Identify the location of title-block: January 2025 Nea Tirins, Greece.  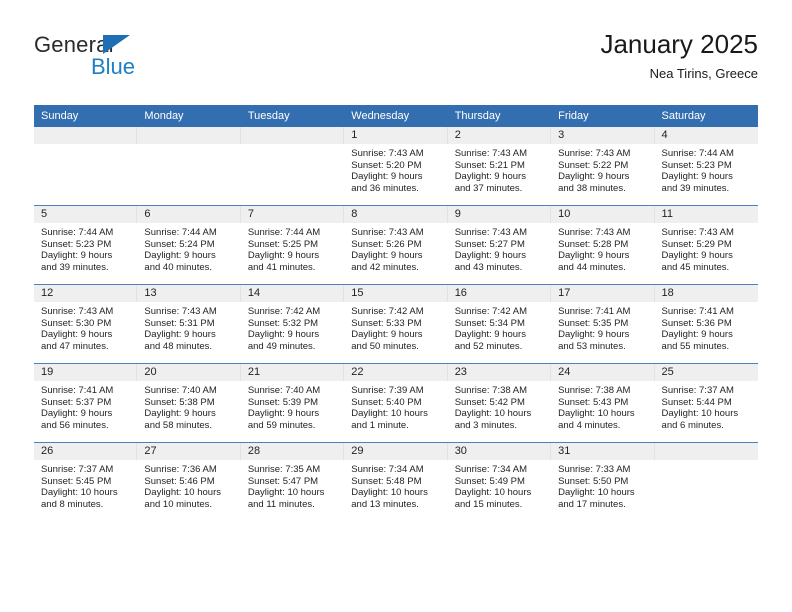
(679, 55).